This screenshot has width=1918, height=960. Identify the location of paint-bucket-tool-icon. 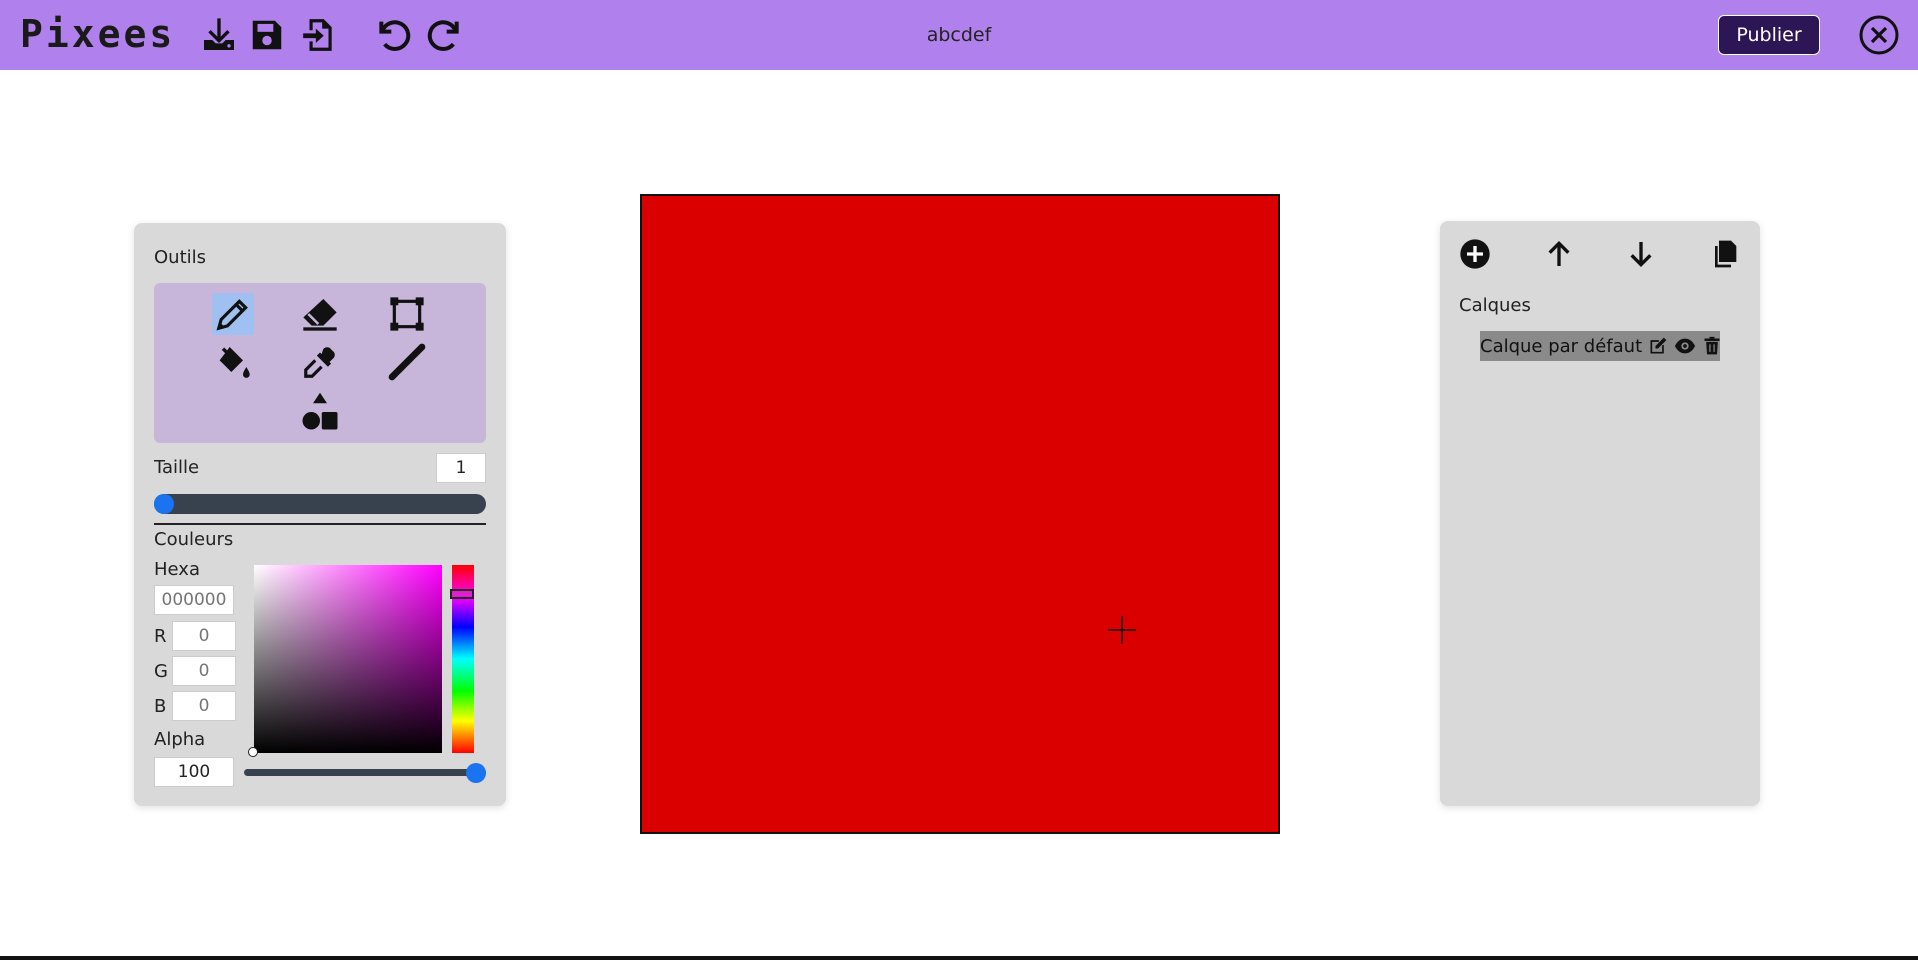
(233, 362).